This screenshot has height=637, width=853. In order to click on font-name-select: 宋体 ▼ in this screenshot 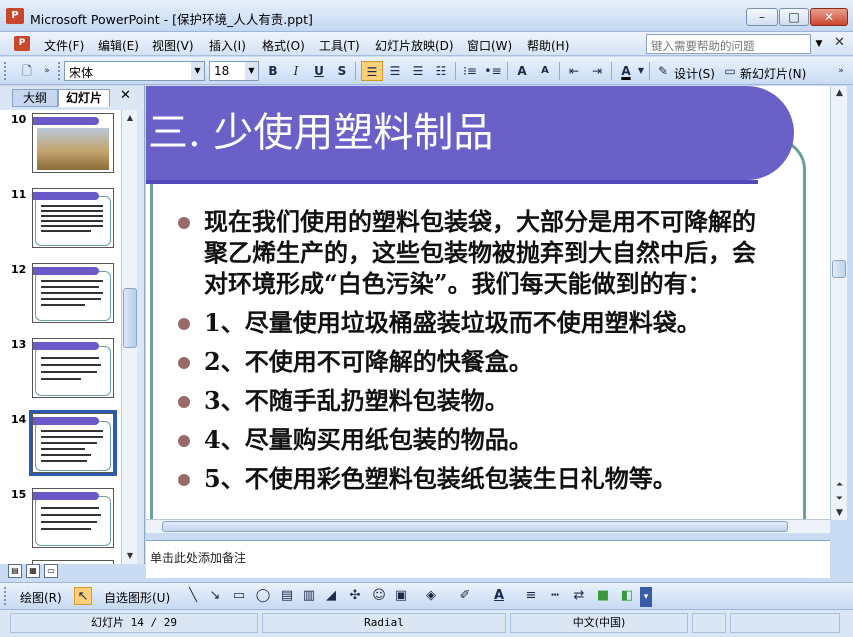, I will do `click(134, 71)`.